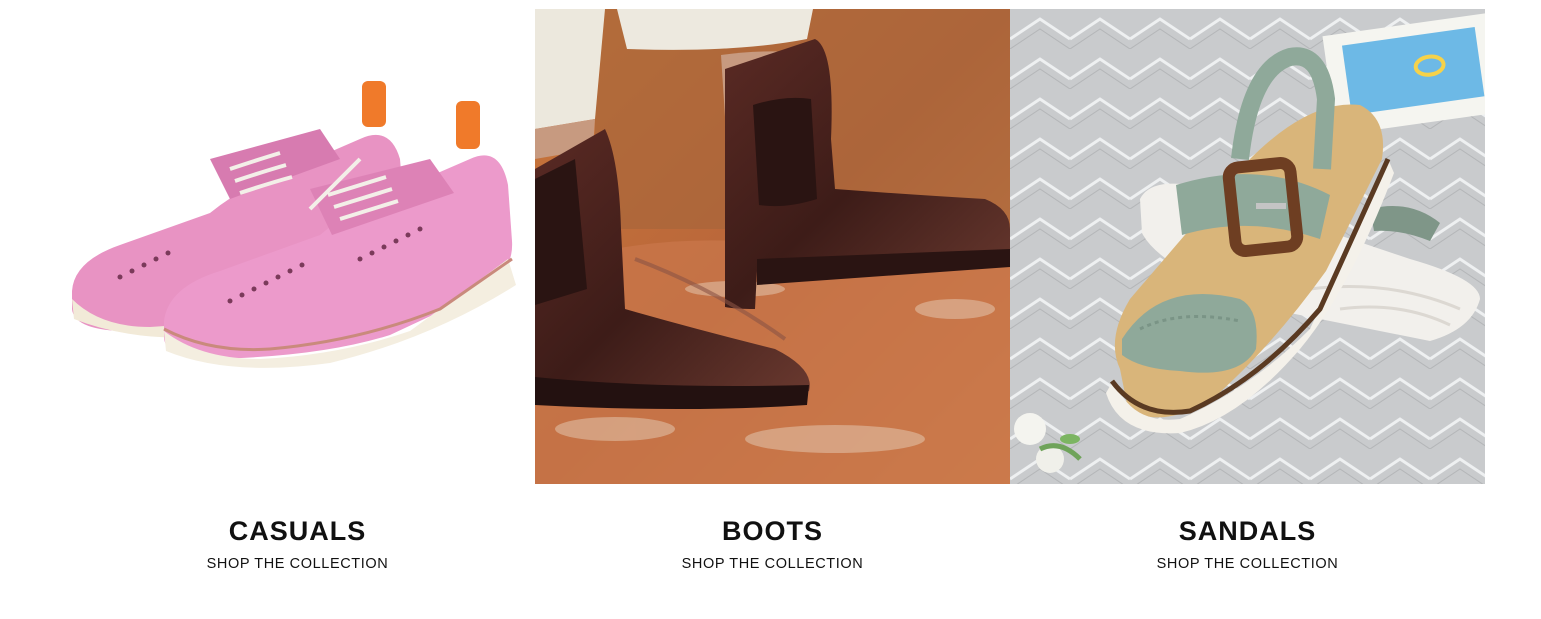 The height and width of the screenshot is (619, 1541). What do you see at coordinates (1248, 531) in the screenshot?
I see `collection-title: SANDALS` at bounding box center [1248, 531].